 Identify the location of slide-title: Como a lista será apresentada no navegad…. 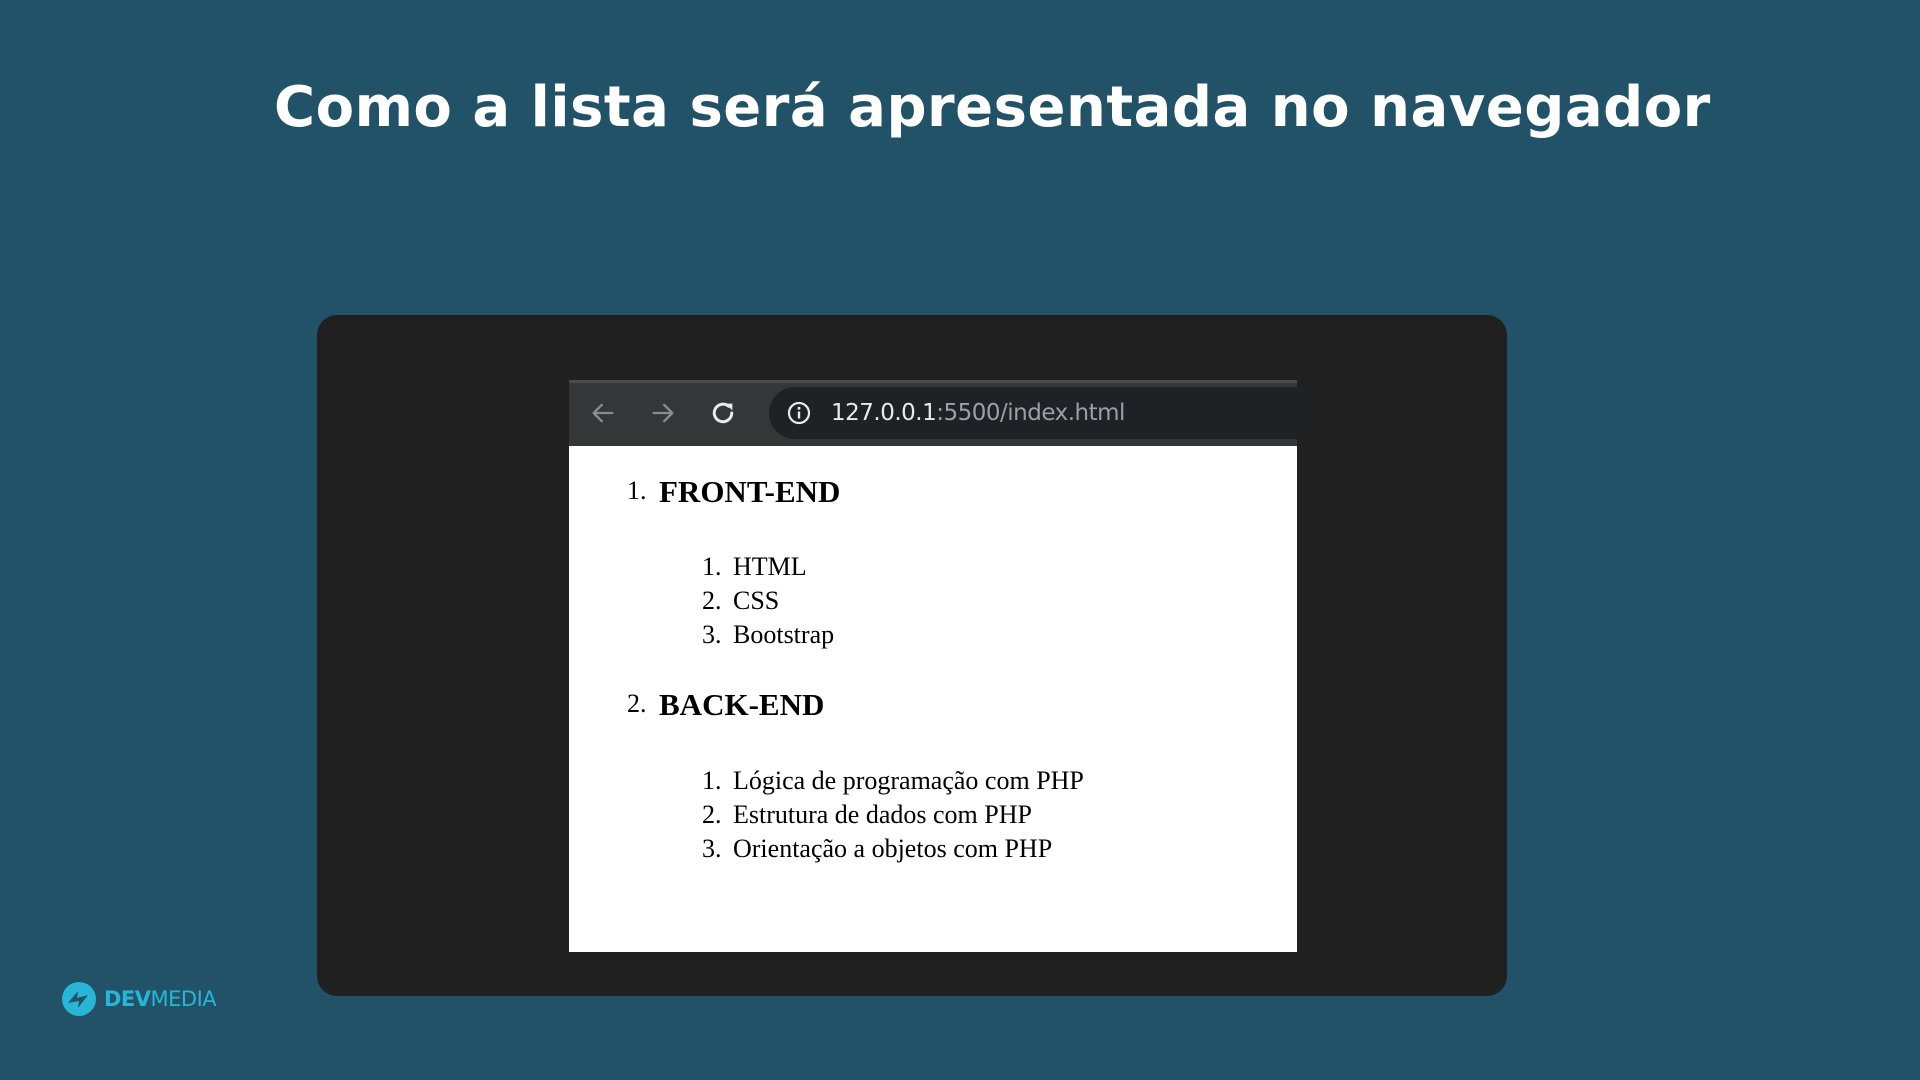
(992, 107).